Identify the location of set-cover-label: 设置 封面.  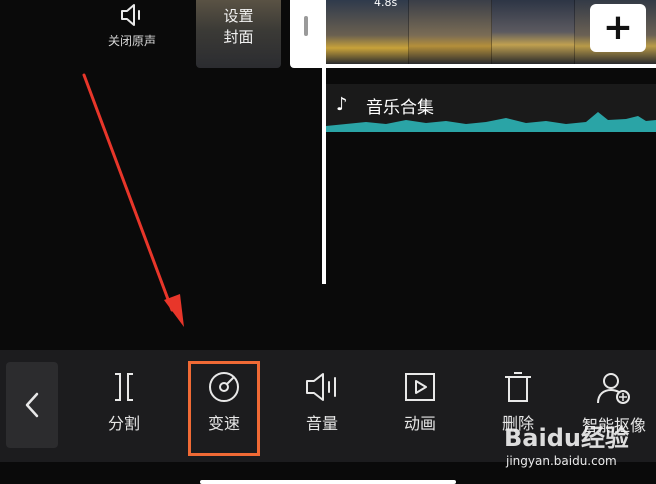
(238, 26).